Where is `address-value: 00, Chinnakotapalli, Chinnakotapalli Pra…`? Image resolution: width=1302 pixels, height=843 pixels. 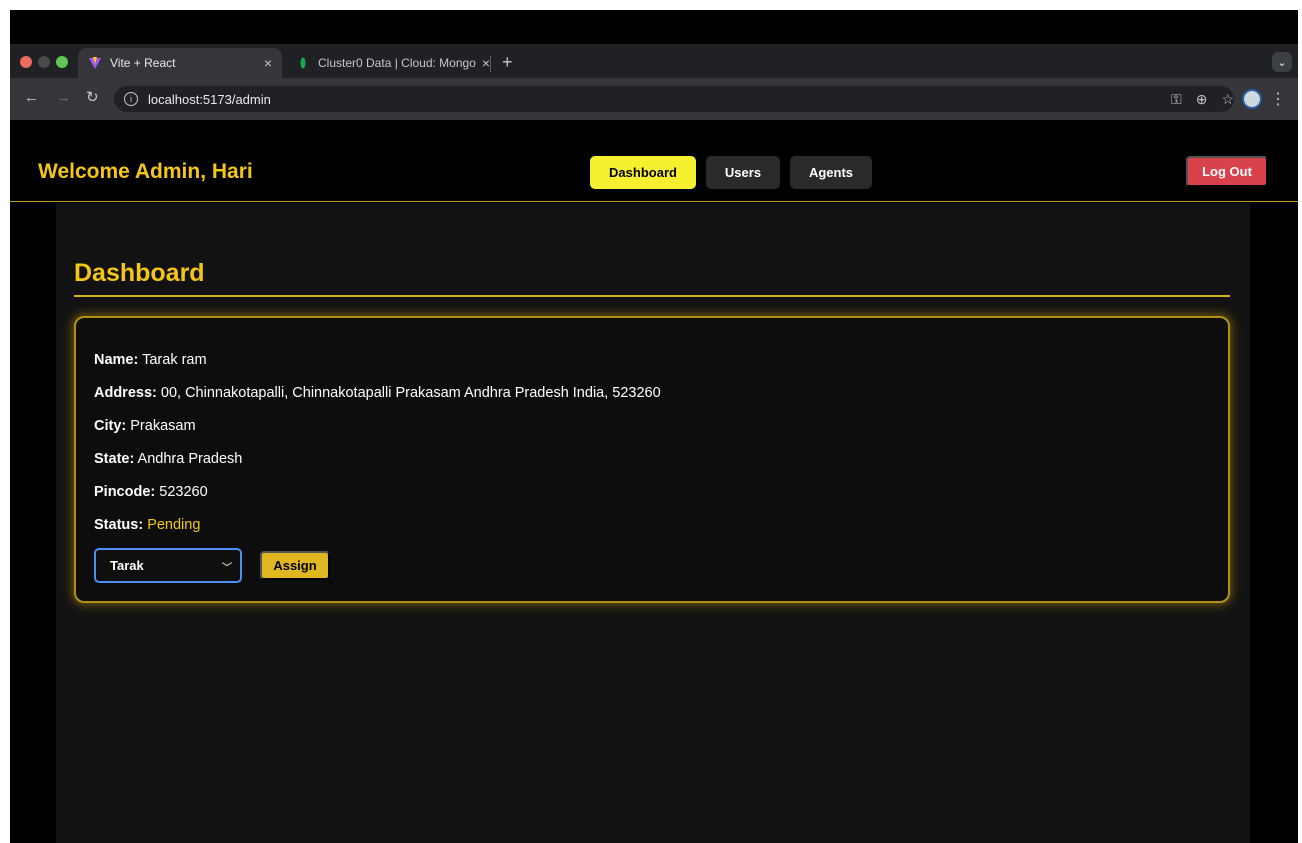 address-value: 00, Chinnakotapalli, Chinnakotapalli Pra… is located at coordinates (410, 393).